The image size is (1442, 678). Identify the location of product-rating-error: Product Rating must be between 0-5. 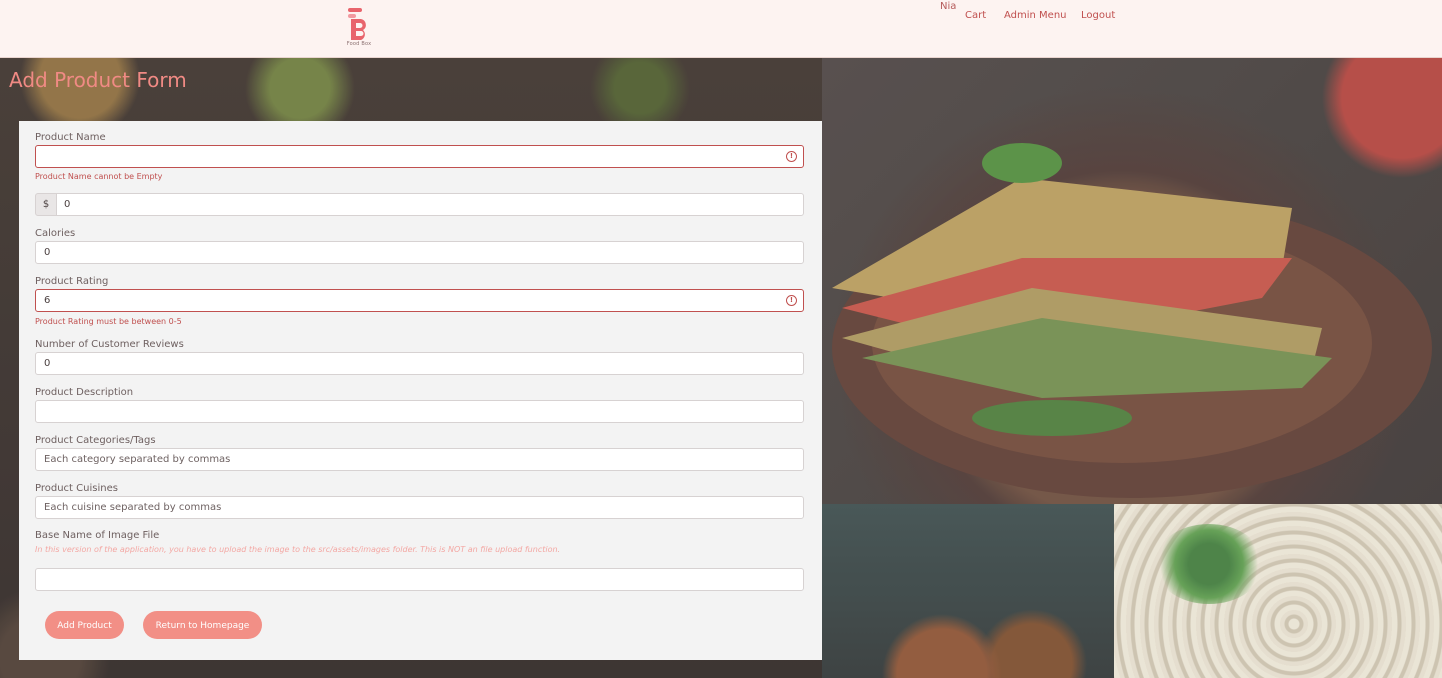
(108, 321).